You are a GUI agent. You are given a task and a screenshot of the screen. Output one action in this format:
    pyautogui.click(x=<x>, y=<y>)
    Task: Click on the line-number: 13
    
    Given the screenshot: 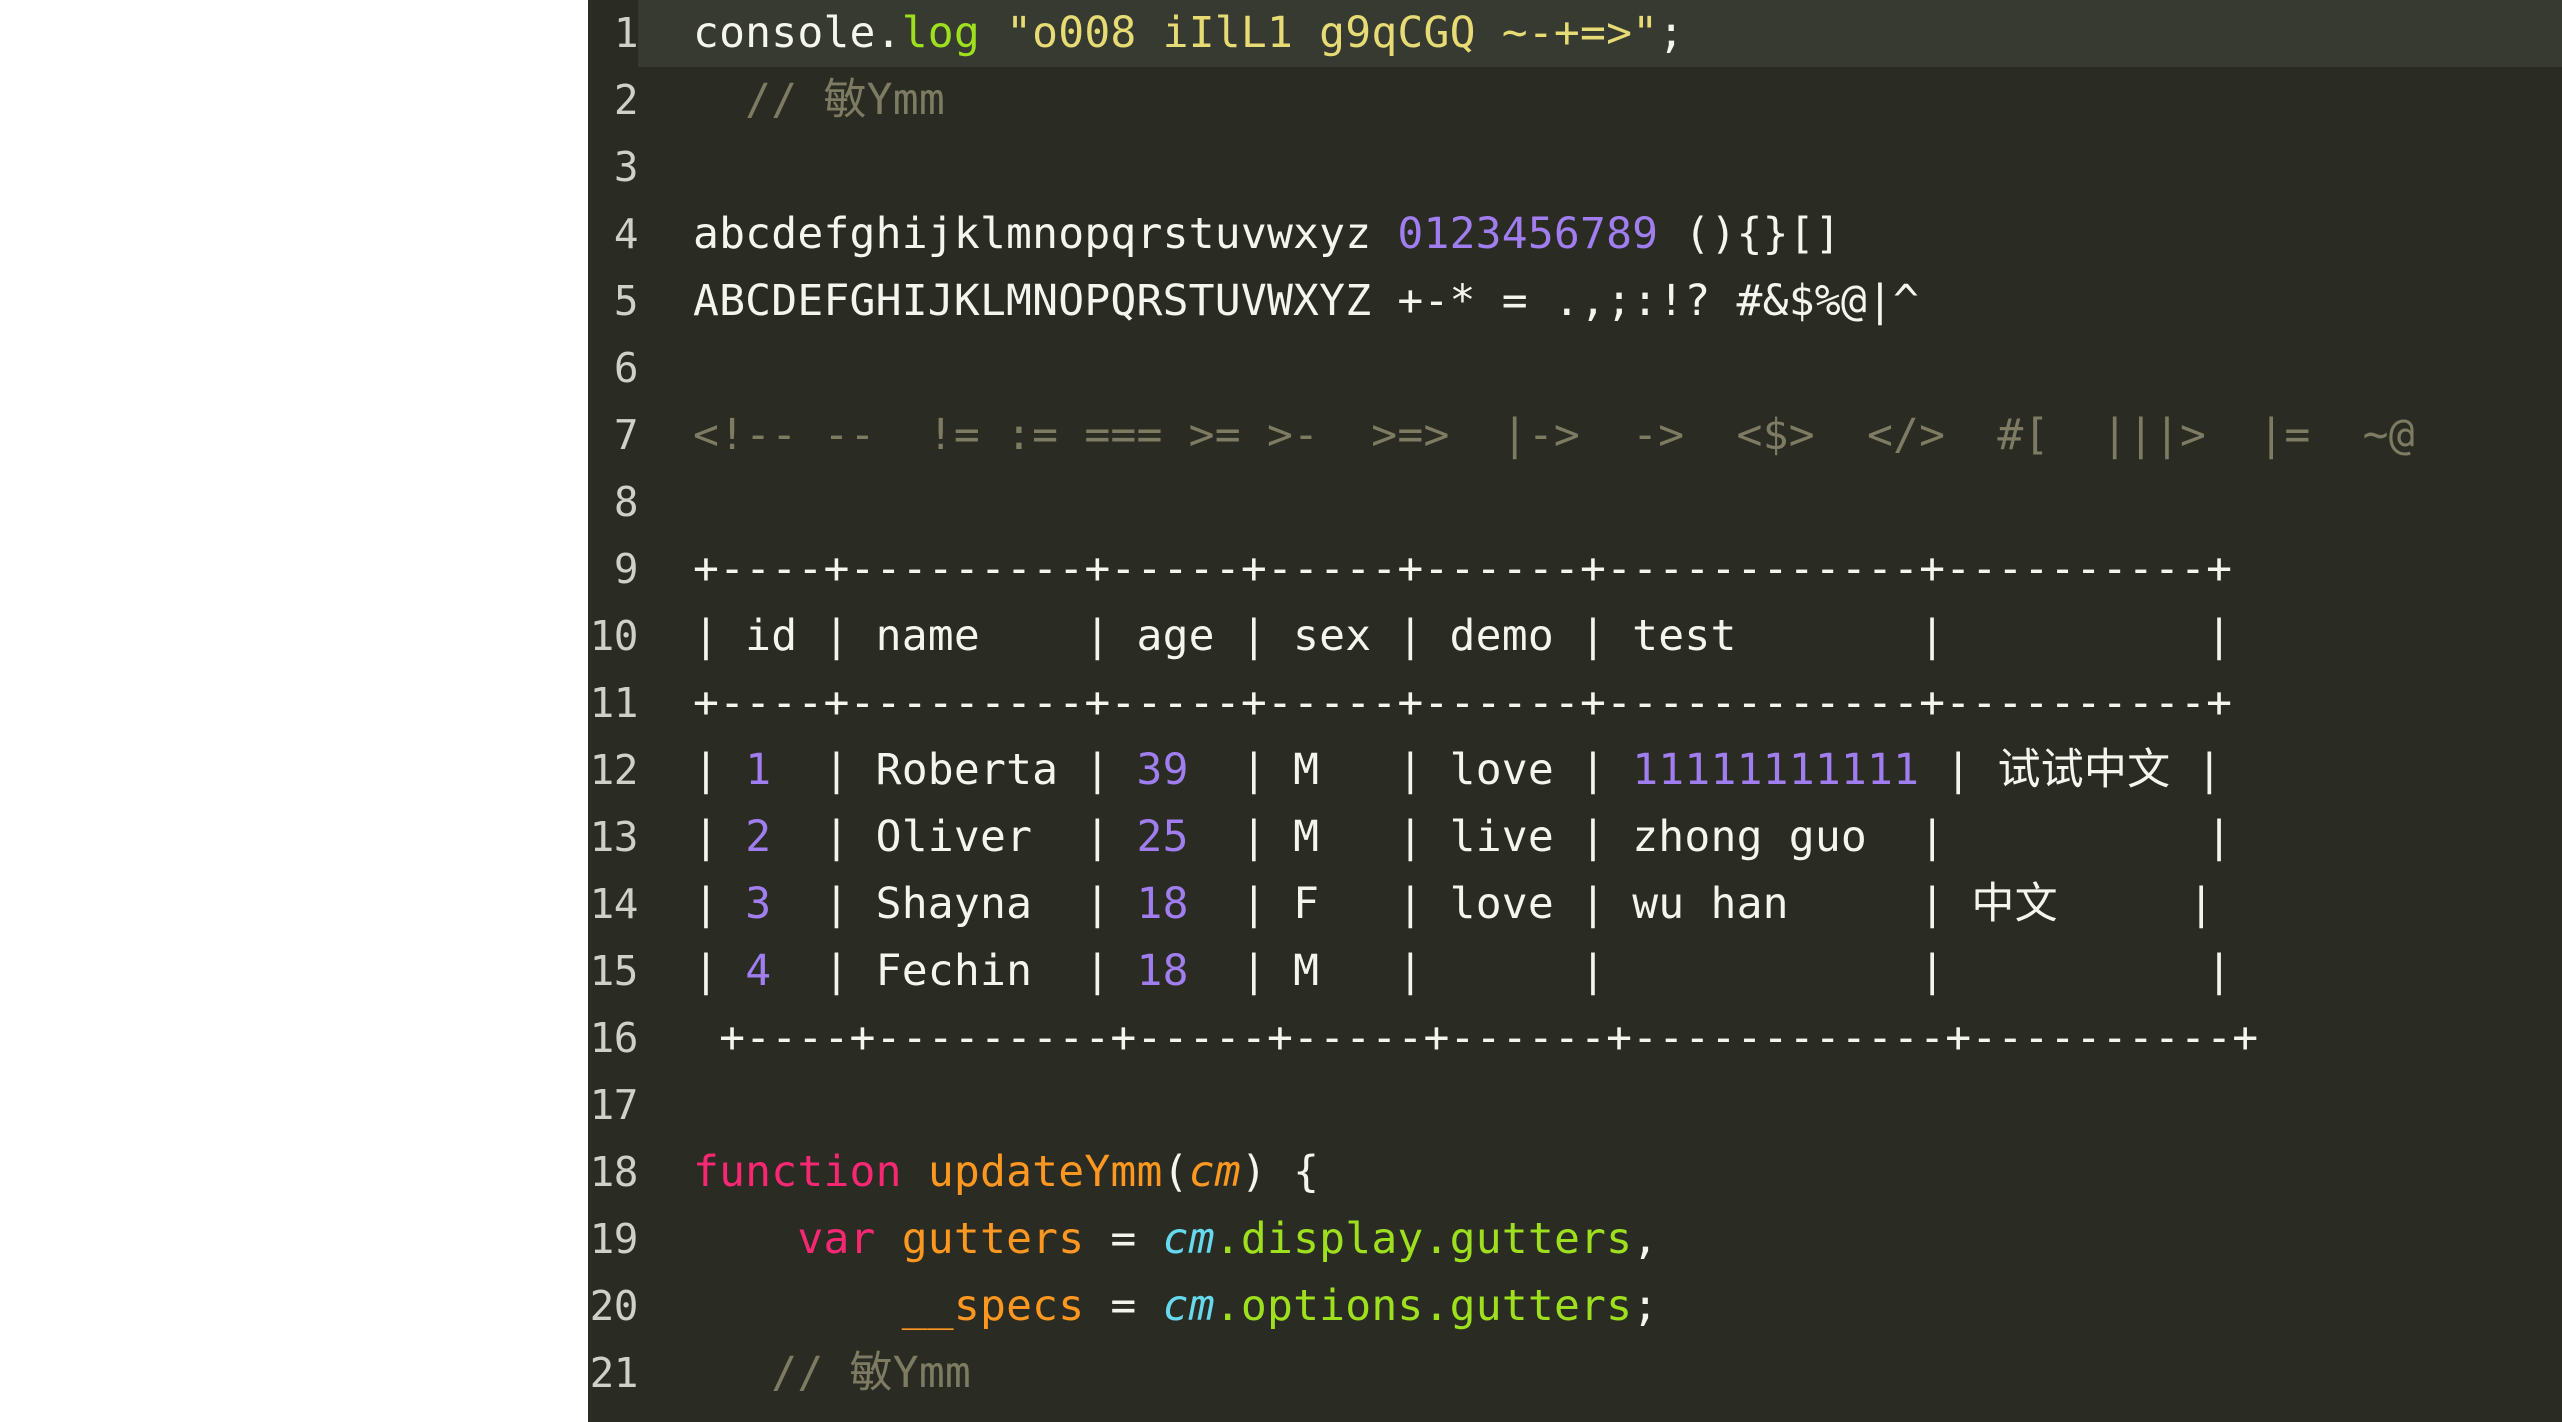 What is the action you would take?
    pyautogui.click(x=614, y=837)
    